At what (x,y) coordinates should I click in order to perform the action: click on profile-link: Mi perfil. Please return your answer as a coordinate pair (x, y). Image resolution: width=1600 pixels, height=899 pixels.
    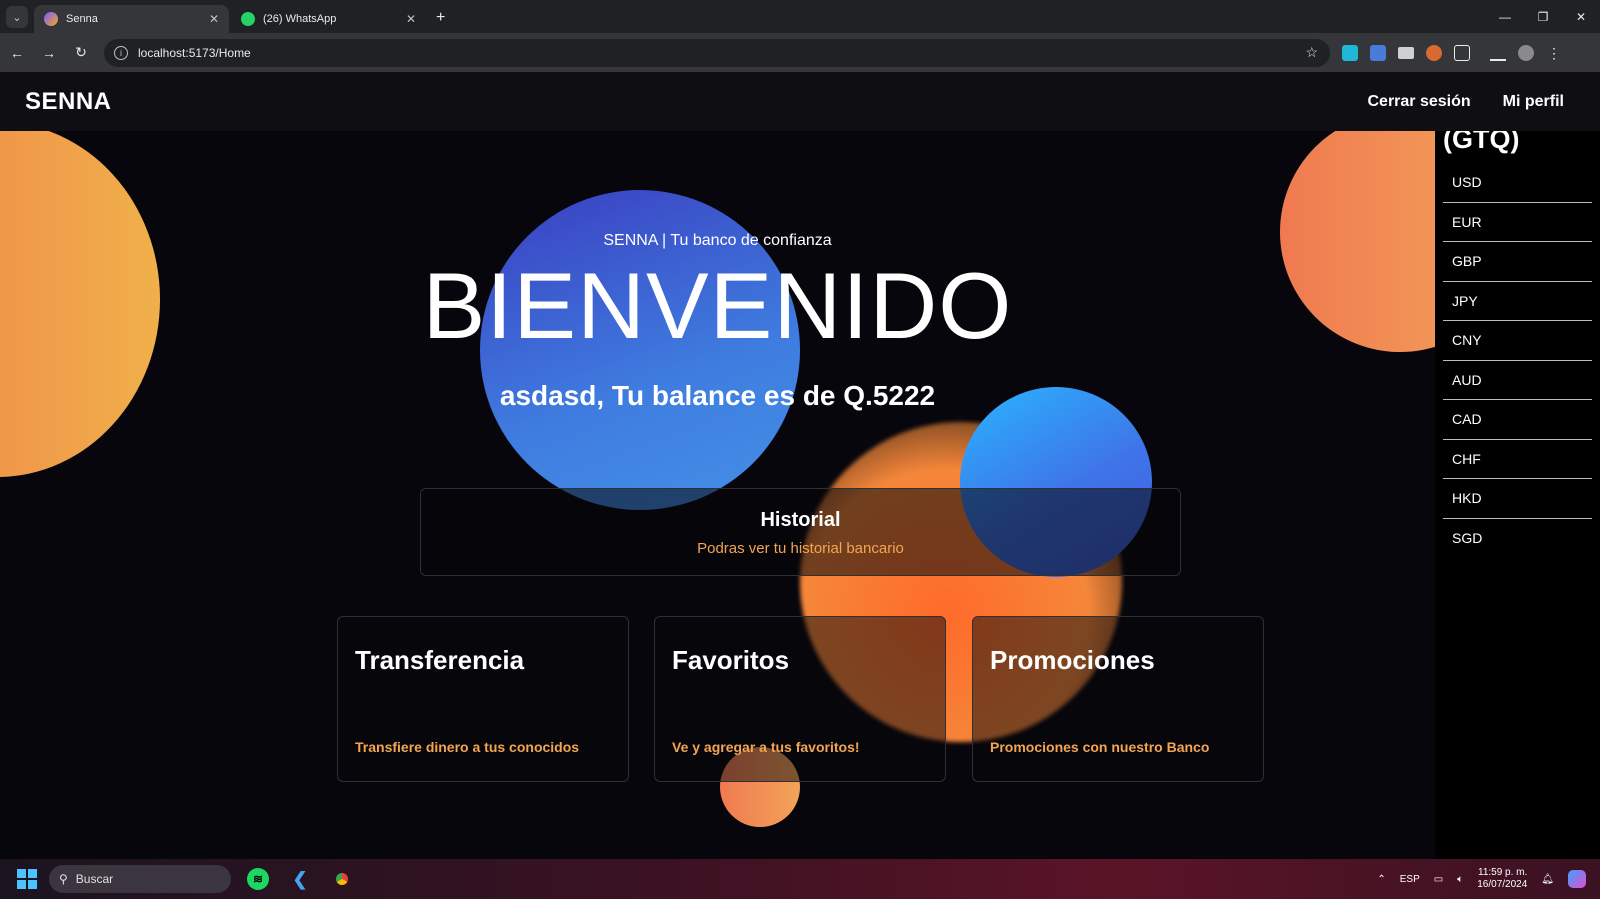
    Looking at the image, I should click on (1533, 102).